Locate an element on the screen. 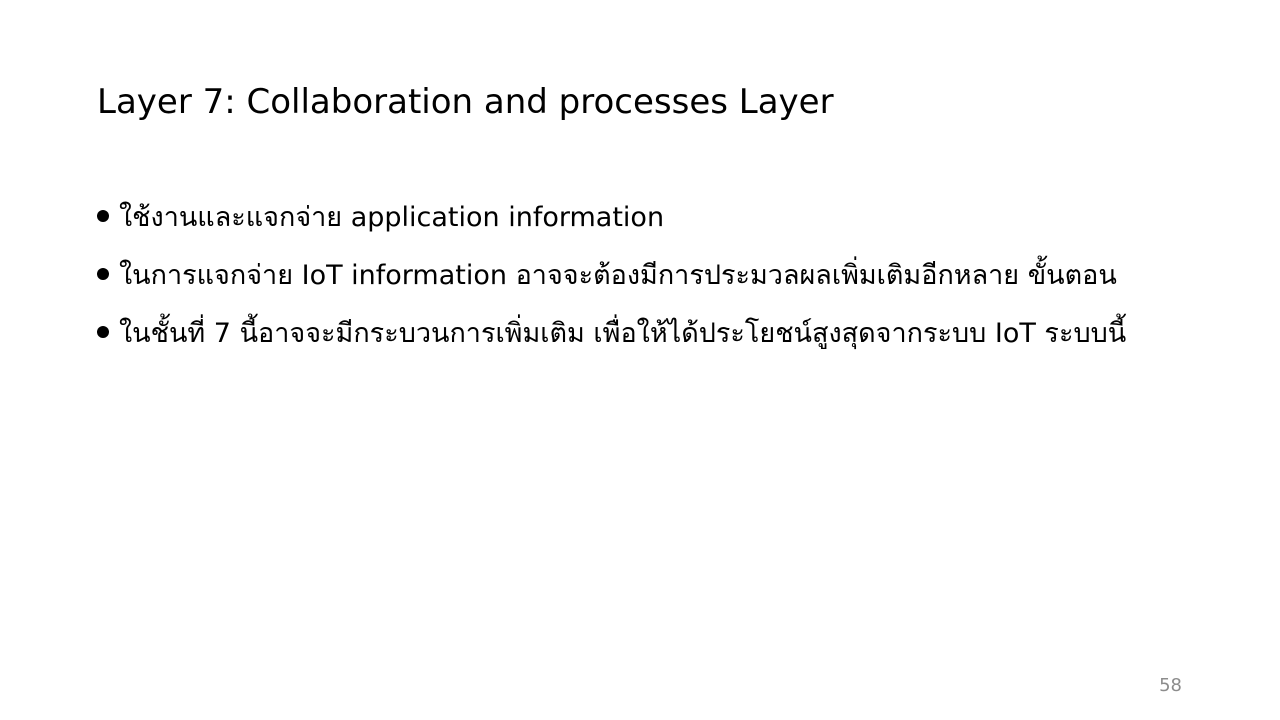  bullet-item: ใช้งานและแจกจ่าย application information is located at coordinates (617, 218).